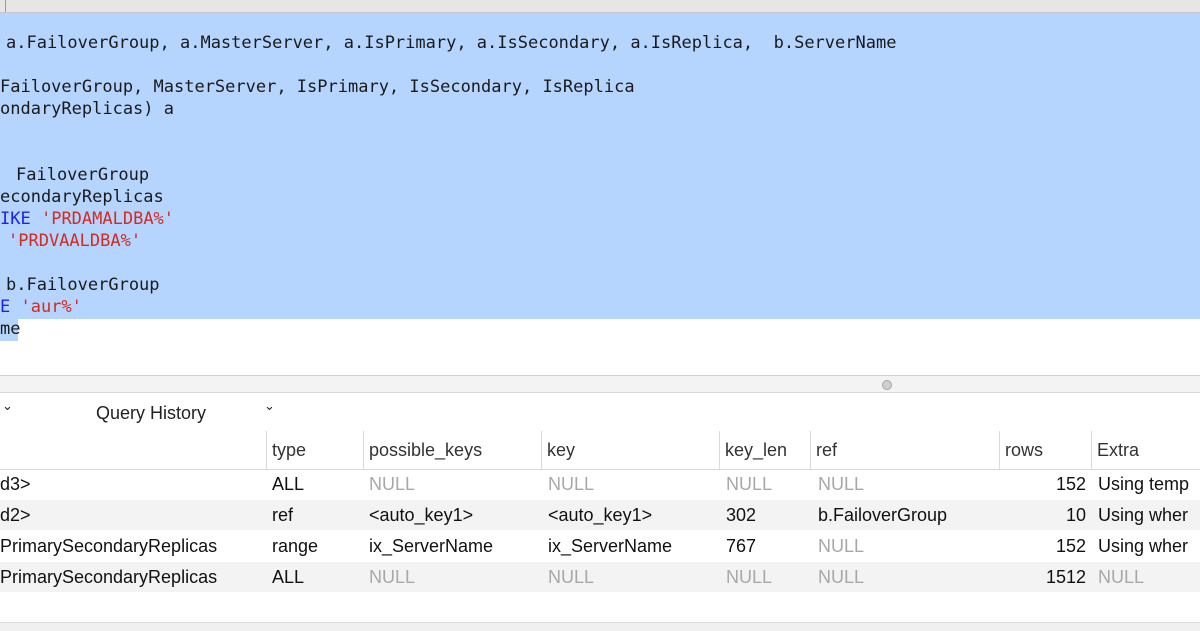  Describe the element at coordinates (82, 175) in the screenshot. I see `code-line-7: FailoverGroup` at that location.